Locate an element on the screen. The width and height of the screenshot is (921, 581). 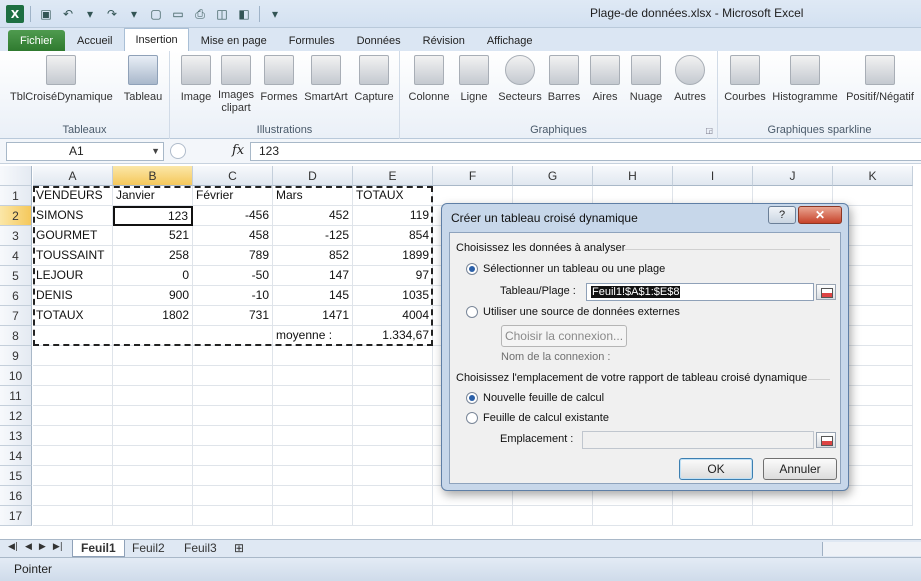
dialog-launcher-icon: ◲ is located at coordinates (709, 130).